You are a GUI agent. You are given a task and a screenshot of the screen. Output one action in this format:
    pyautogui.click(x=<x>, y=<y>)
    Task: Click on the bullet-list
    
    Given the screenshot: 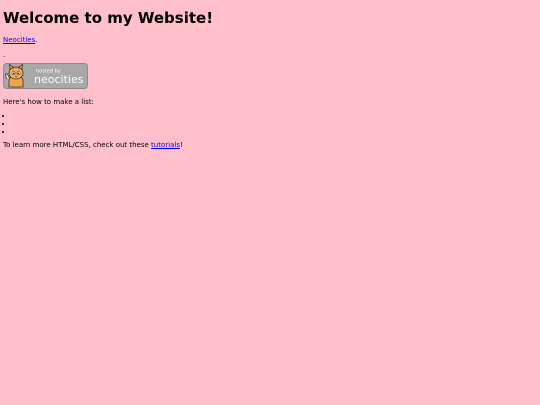 What is the action you would take?
    pyautogui.click(x=271, y=124)
    